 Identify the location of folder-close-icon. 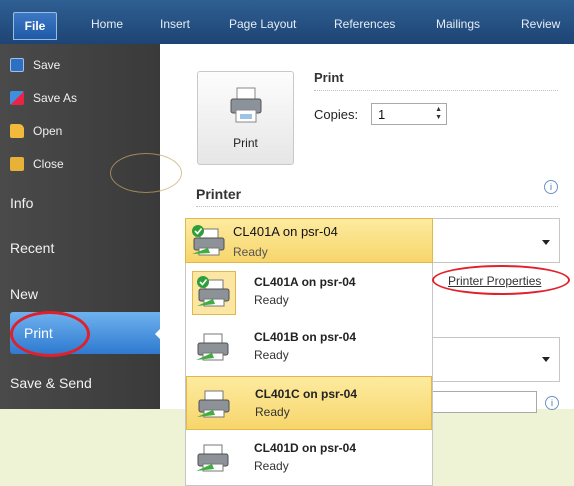
(17, 164).